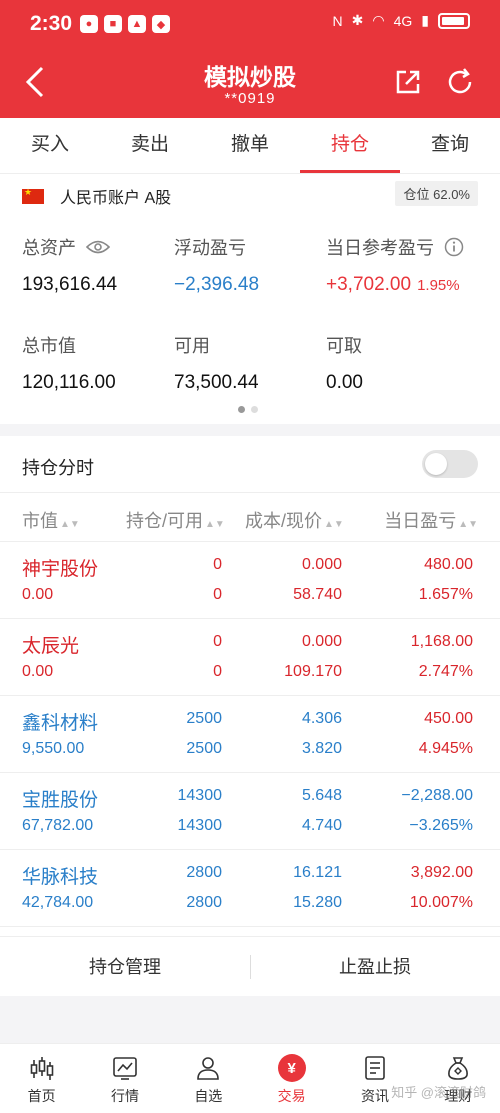 The image size is (500, 1113). Describe the element at coordinates (337, 20) in the screenshot. I see `nfc-icon: N` at that location.